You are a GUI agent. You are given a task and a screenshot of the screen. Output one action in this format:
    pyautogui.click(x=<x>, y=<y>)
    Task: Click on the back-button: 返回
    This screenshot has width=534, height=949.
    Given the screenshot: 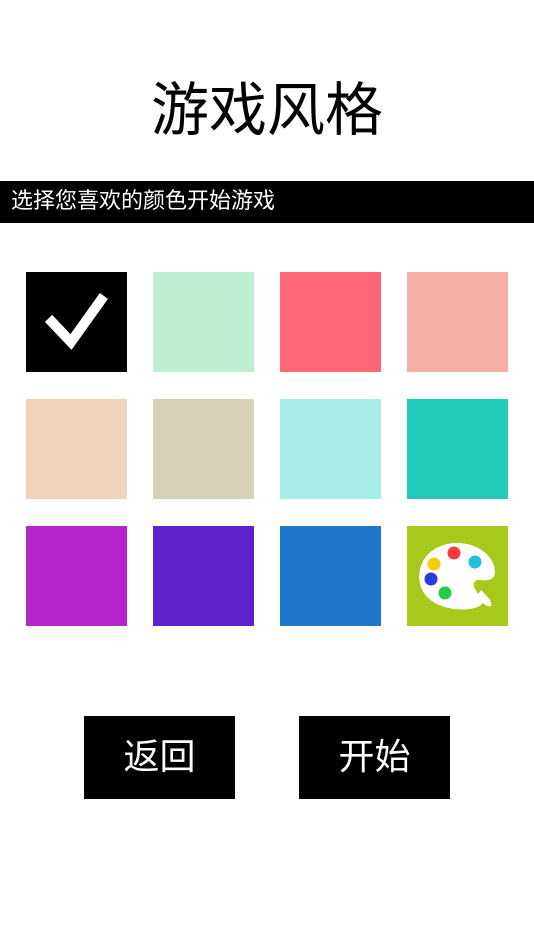 What is the action you would take?
    pyautogui.click(x=159, y=757)
    